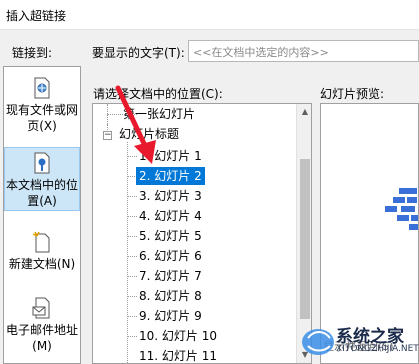 The image size is (419, 364). Describe the element at coordinates (170, 316) in the screenshot. I see `tree-item-slide-9: 9. 幻灯片 9` at that location.